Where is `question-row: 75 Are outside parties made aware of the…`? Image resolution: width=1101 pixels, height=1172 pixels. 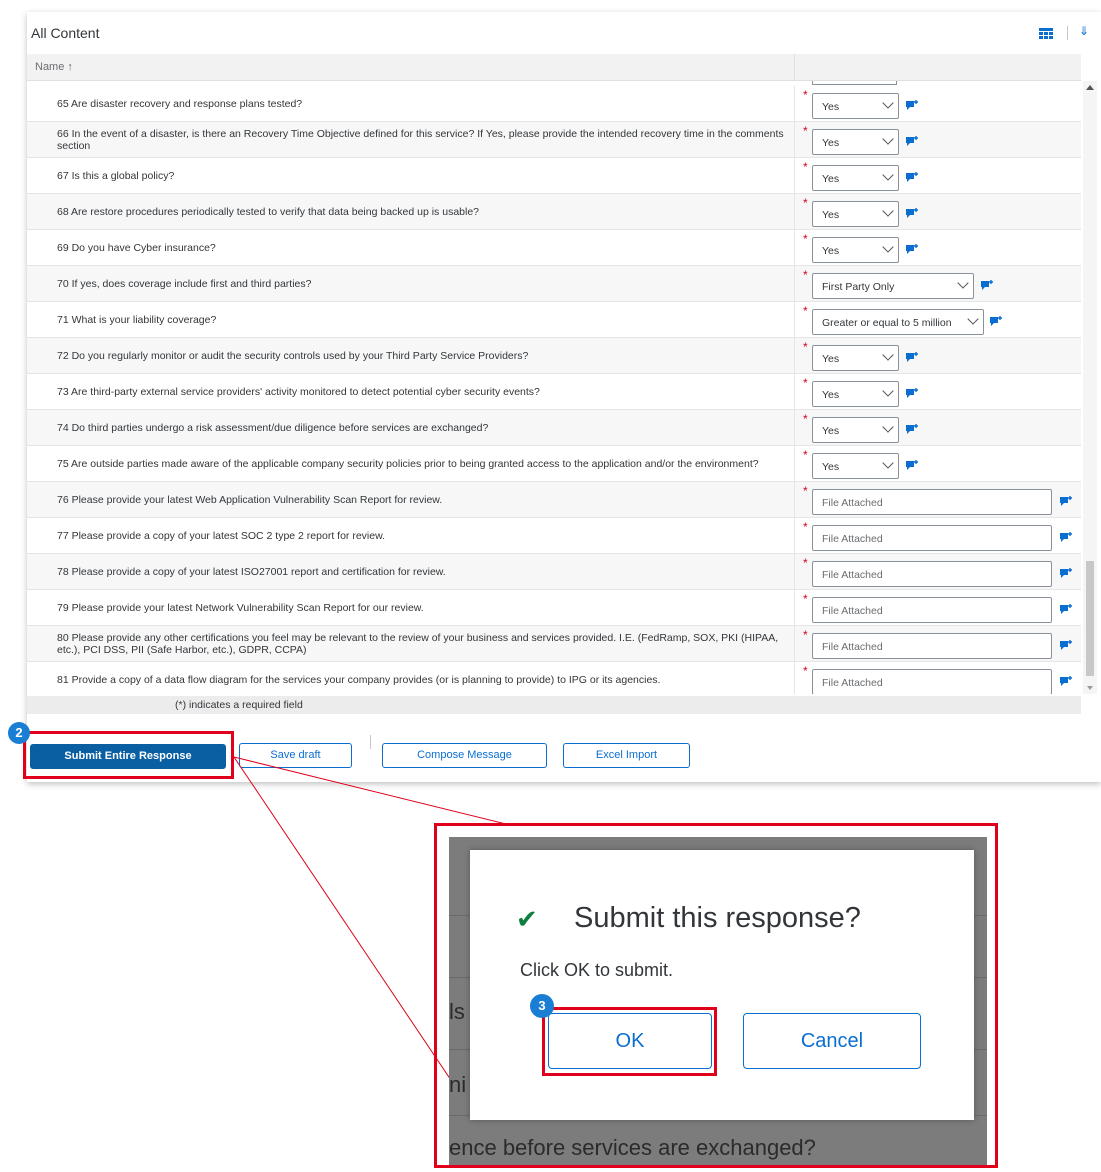
question-row: 75 Are outside parties made aware of the… is located at coordinates (554, 464).